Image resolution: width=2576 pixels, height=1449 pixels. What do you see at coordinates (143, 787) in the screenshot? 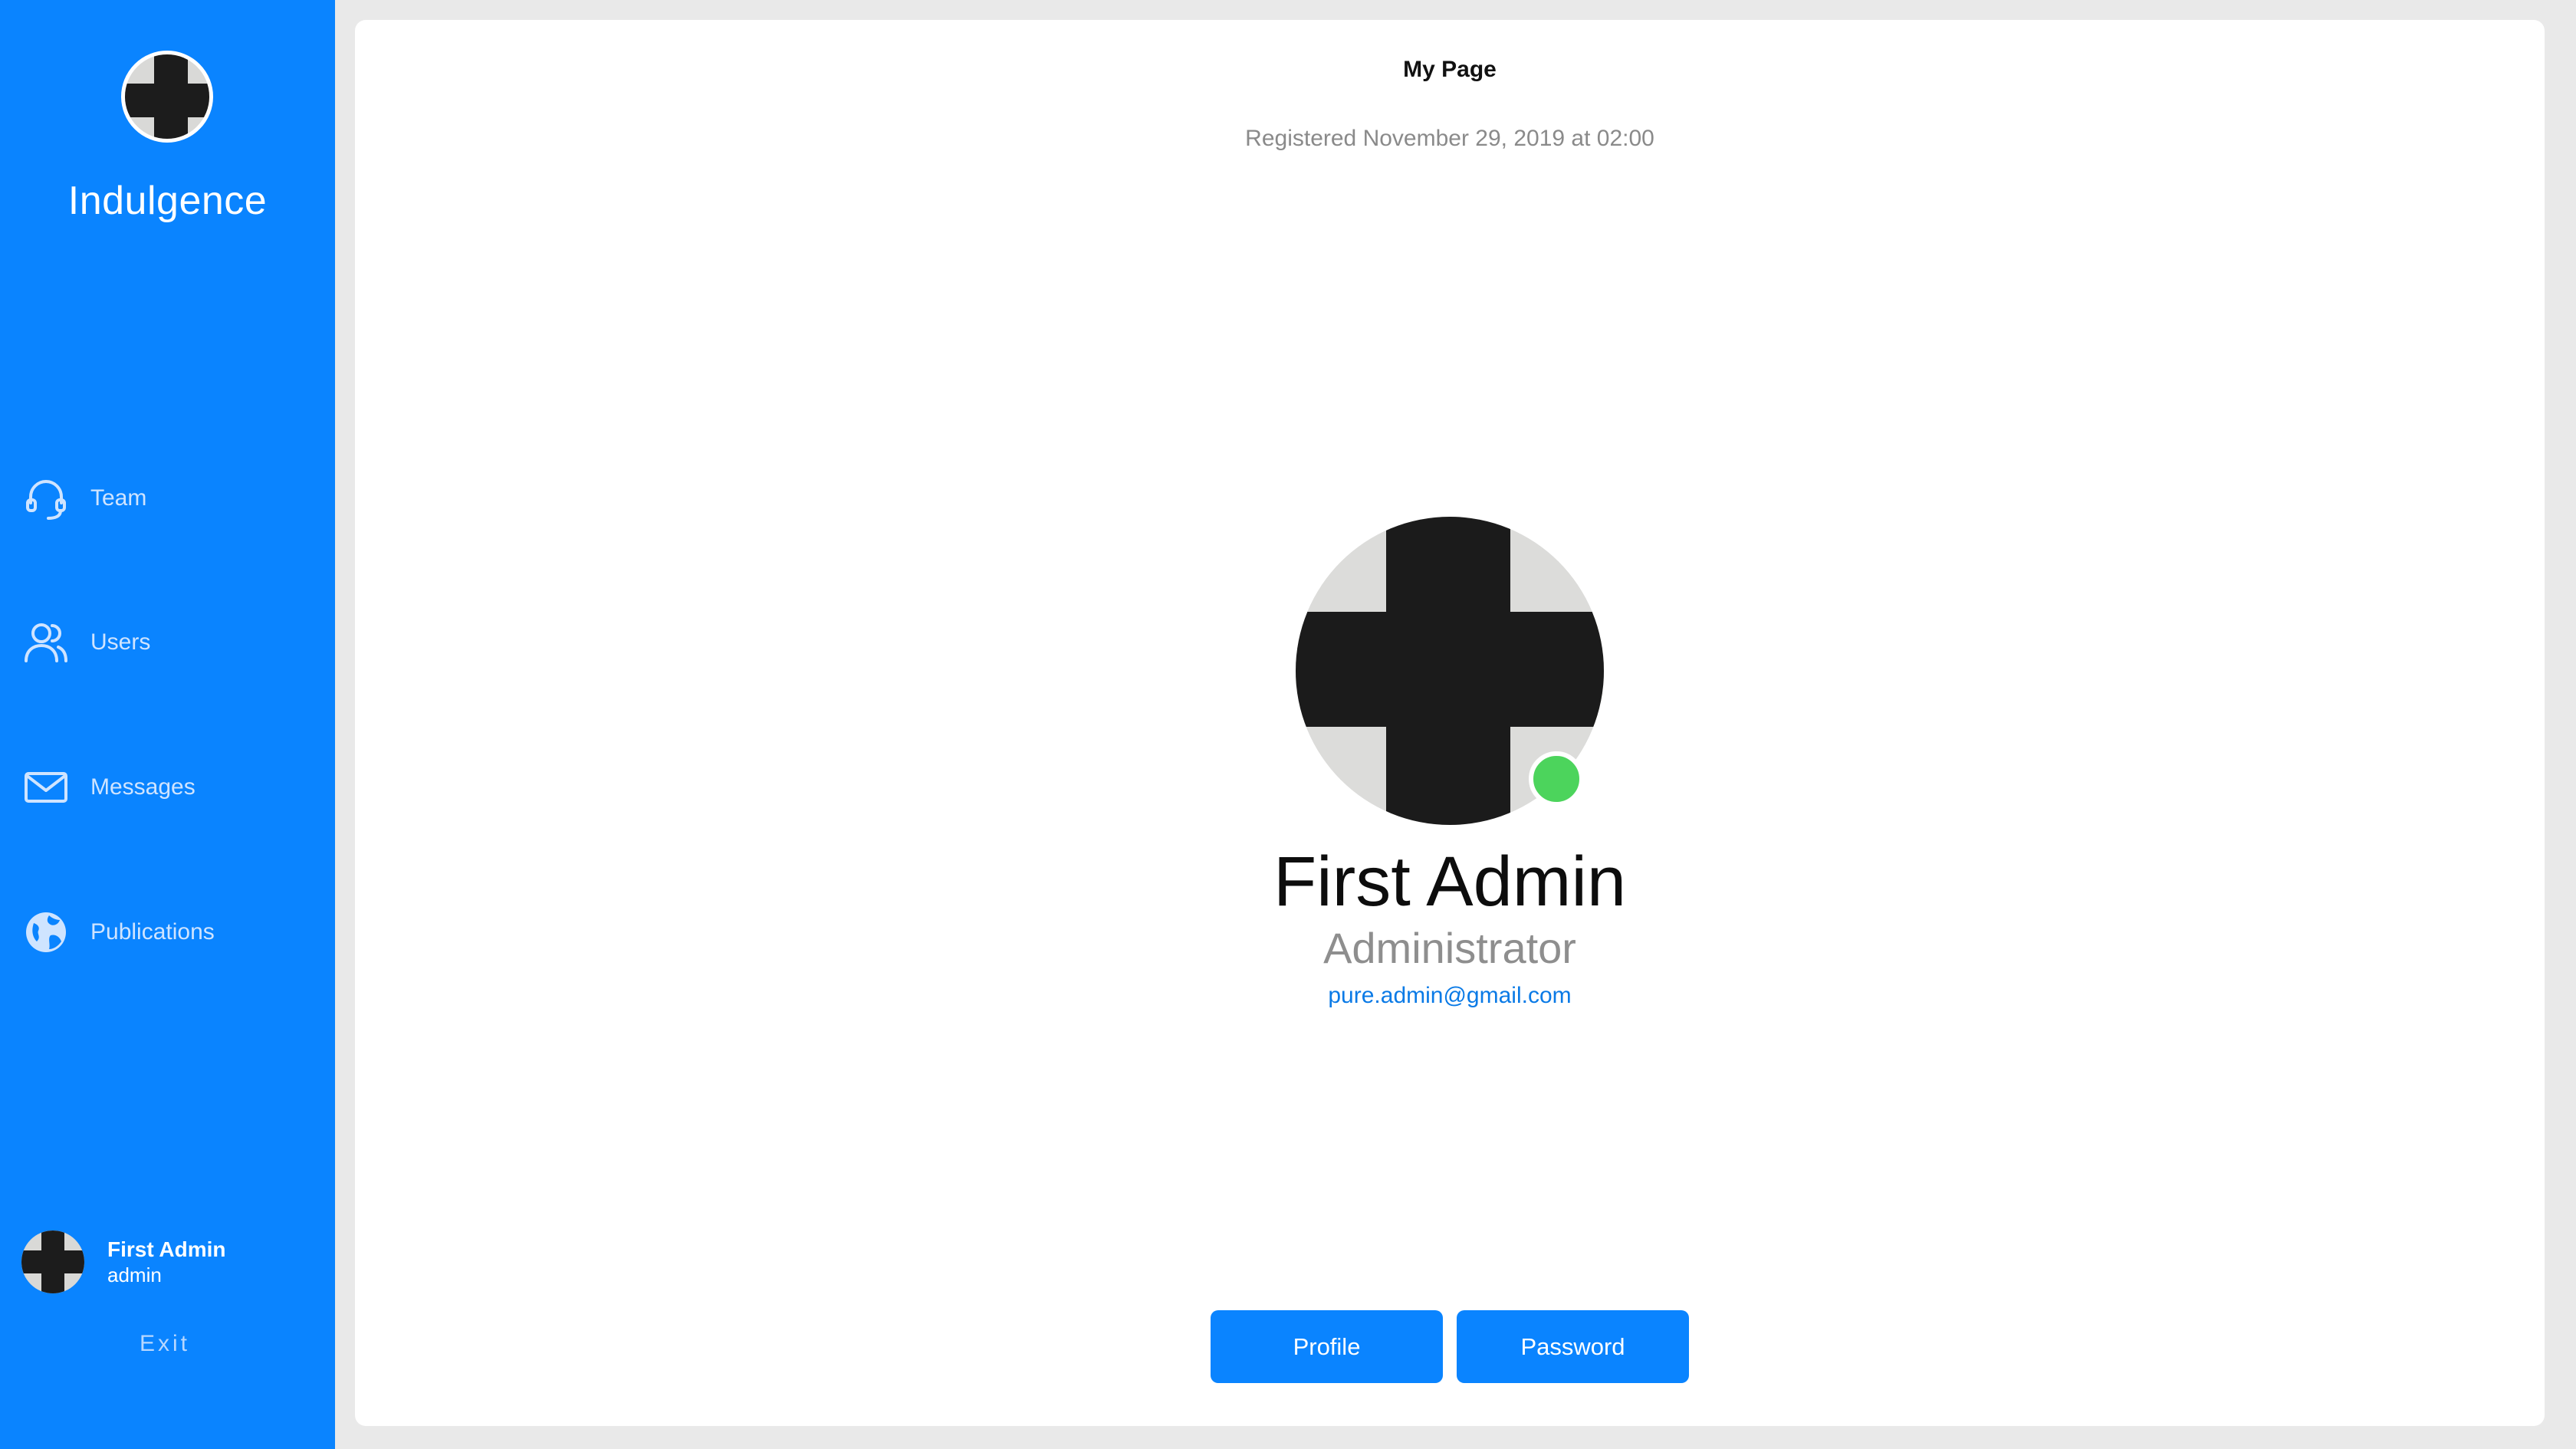
I see `sidebar-item-label: Messages` at bounding box center [143, 787].